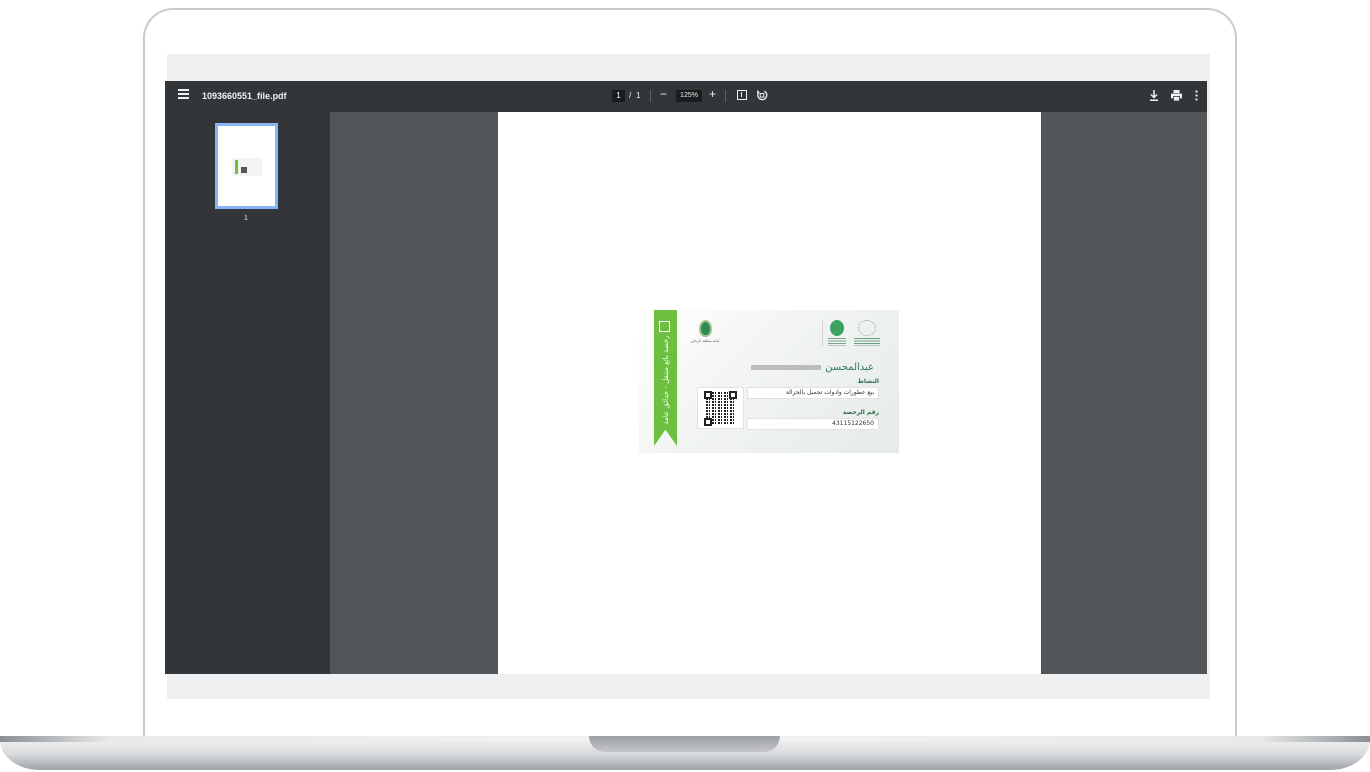  What do you see at coordinates (860, 412) in the screenshot?
I see `license-number-label: رقم الرخصة` at bounding box center [860, 412].